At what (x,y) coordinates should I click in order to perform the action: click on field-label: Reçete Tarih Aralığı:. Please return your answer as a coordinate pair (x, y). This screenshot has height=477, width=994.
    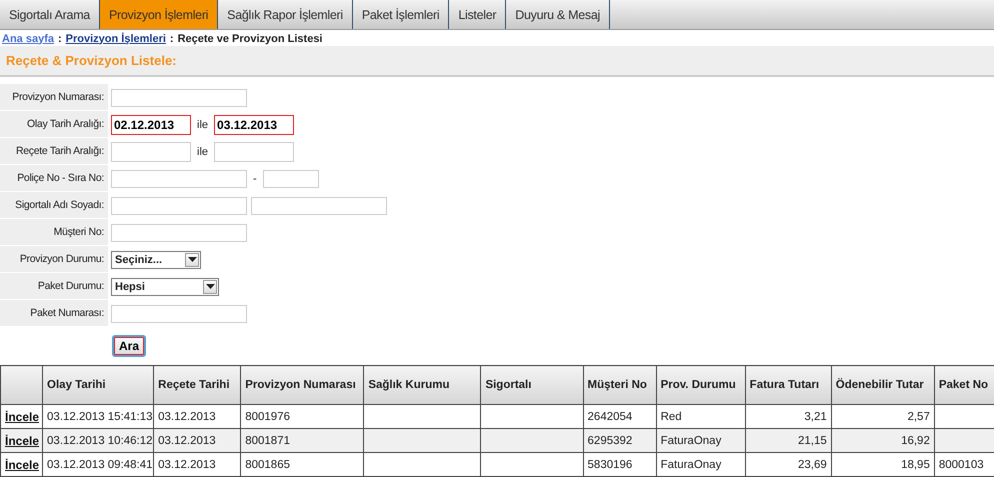
    Looking at the image, I should click on (54, 151).